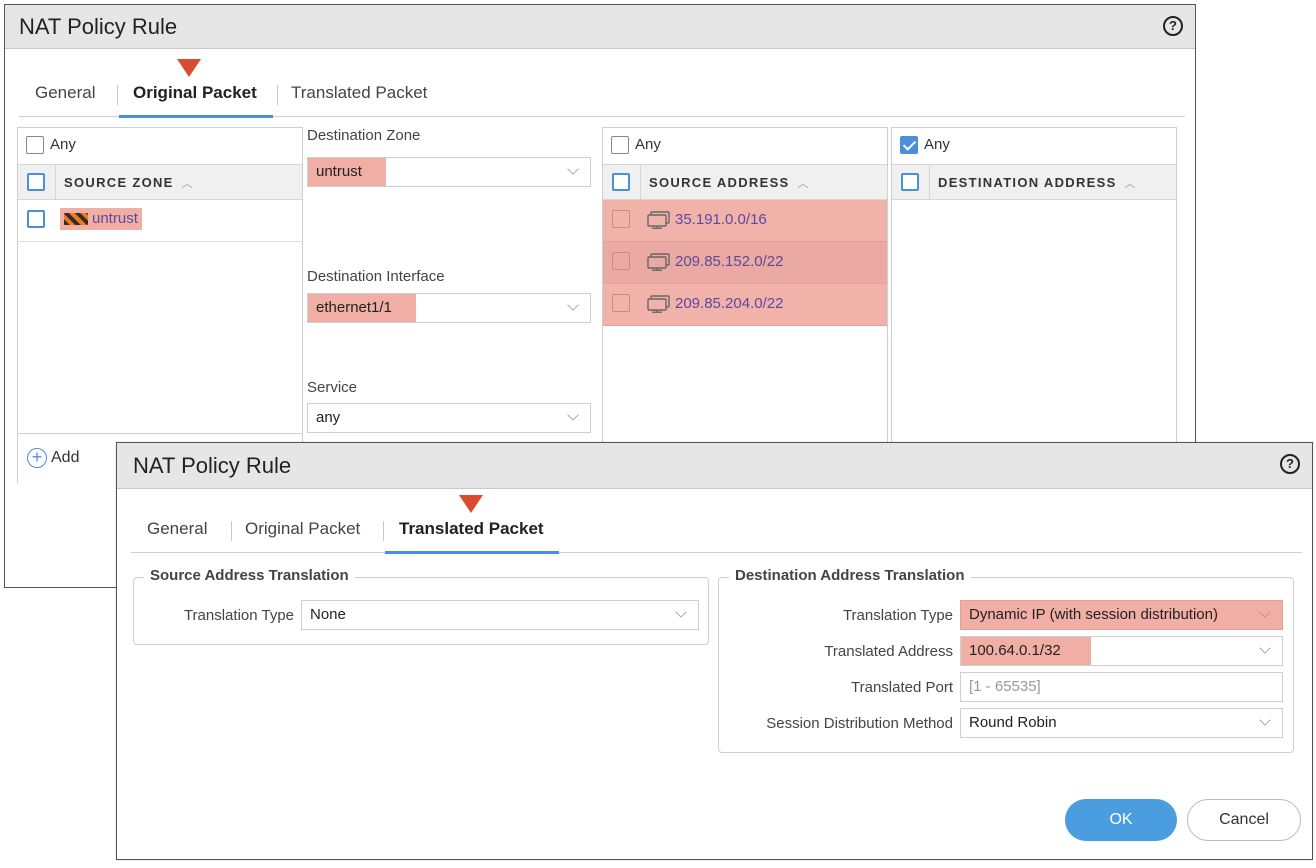 The image size is (1316, 868). Describe the element at coordinates (328, 614) in the screenshot. I see `source-translation-type-value: None` at that location.